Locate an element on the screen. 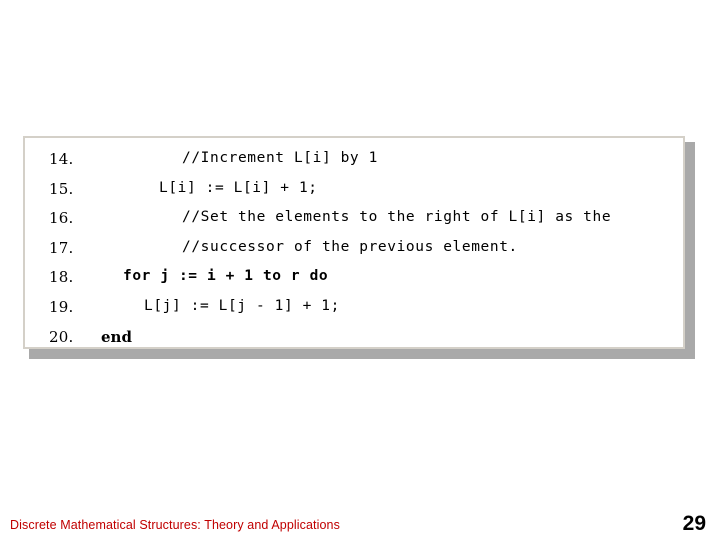 Image resolution: width=720 pixels, height=540 pixels. code-line: 14. //Increment L[i] by 1 is located at coordinates (354, 165).